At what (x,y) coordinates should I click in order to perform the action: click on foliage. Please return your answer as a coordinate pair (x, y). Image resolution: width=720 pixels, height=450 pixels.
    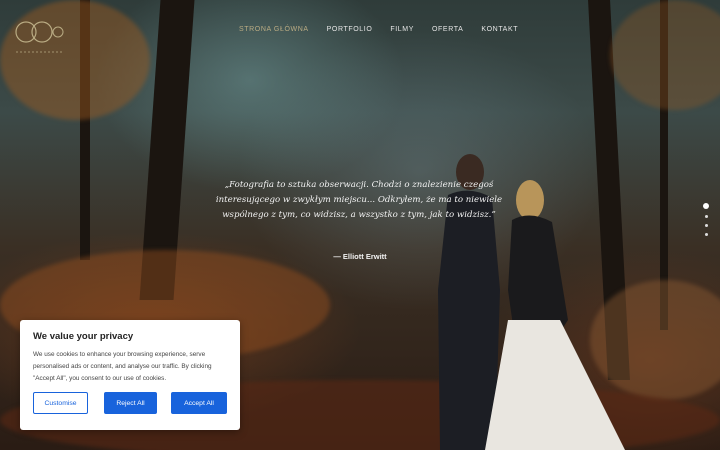
    Looking at the image, I should click on (665, 55).